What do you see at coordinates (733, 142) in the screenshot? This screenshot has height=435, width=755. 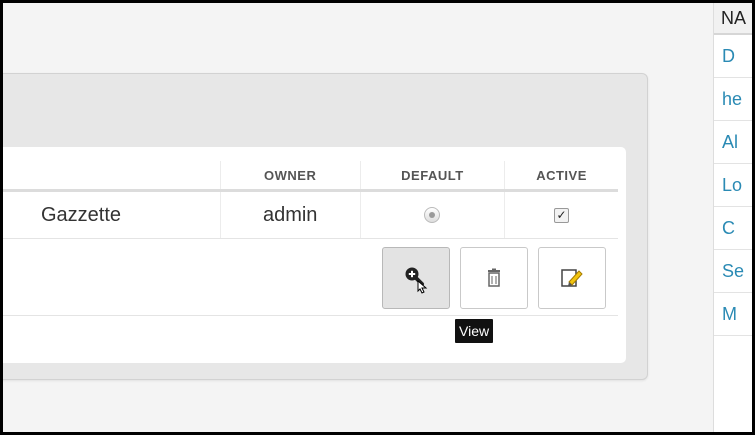 I see `sidebar-item: Al` at bounding box center [733, 142].